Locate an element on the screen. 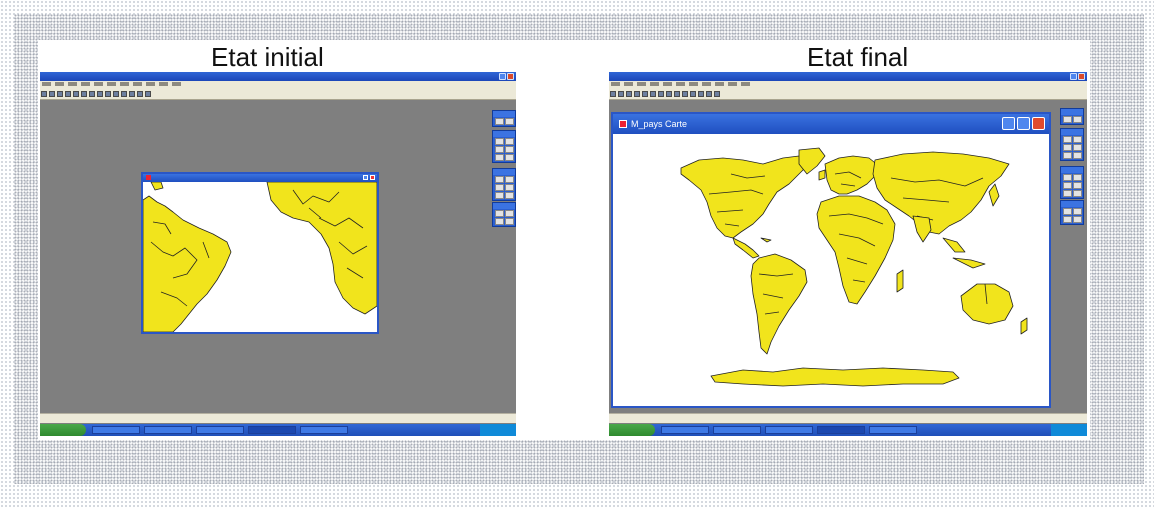 Image resolution: width=1154 pixels, height=507 pixels. minimize-icon is located at coordinates (1008, 123).